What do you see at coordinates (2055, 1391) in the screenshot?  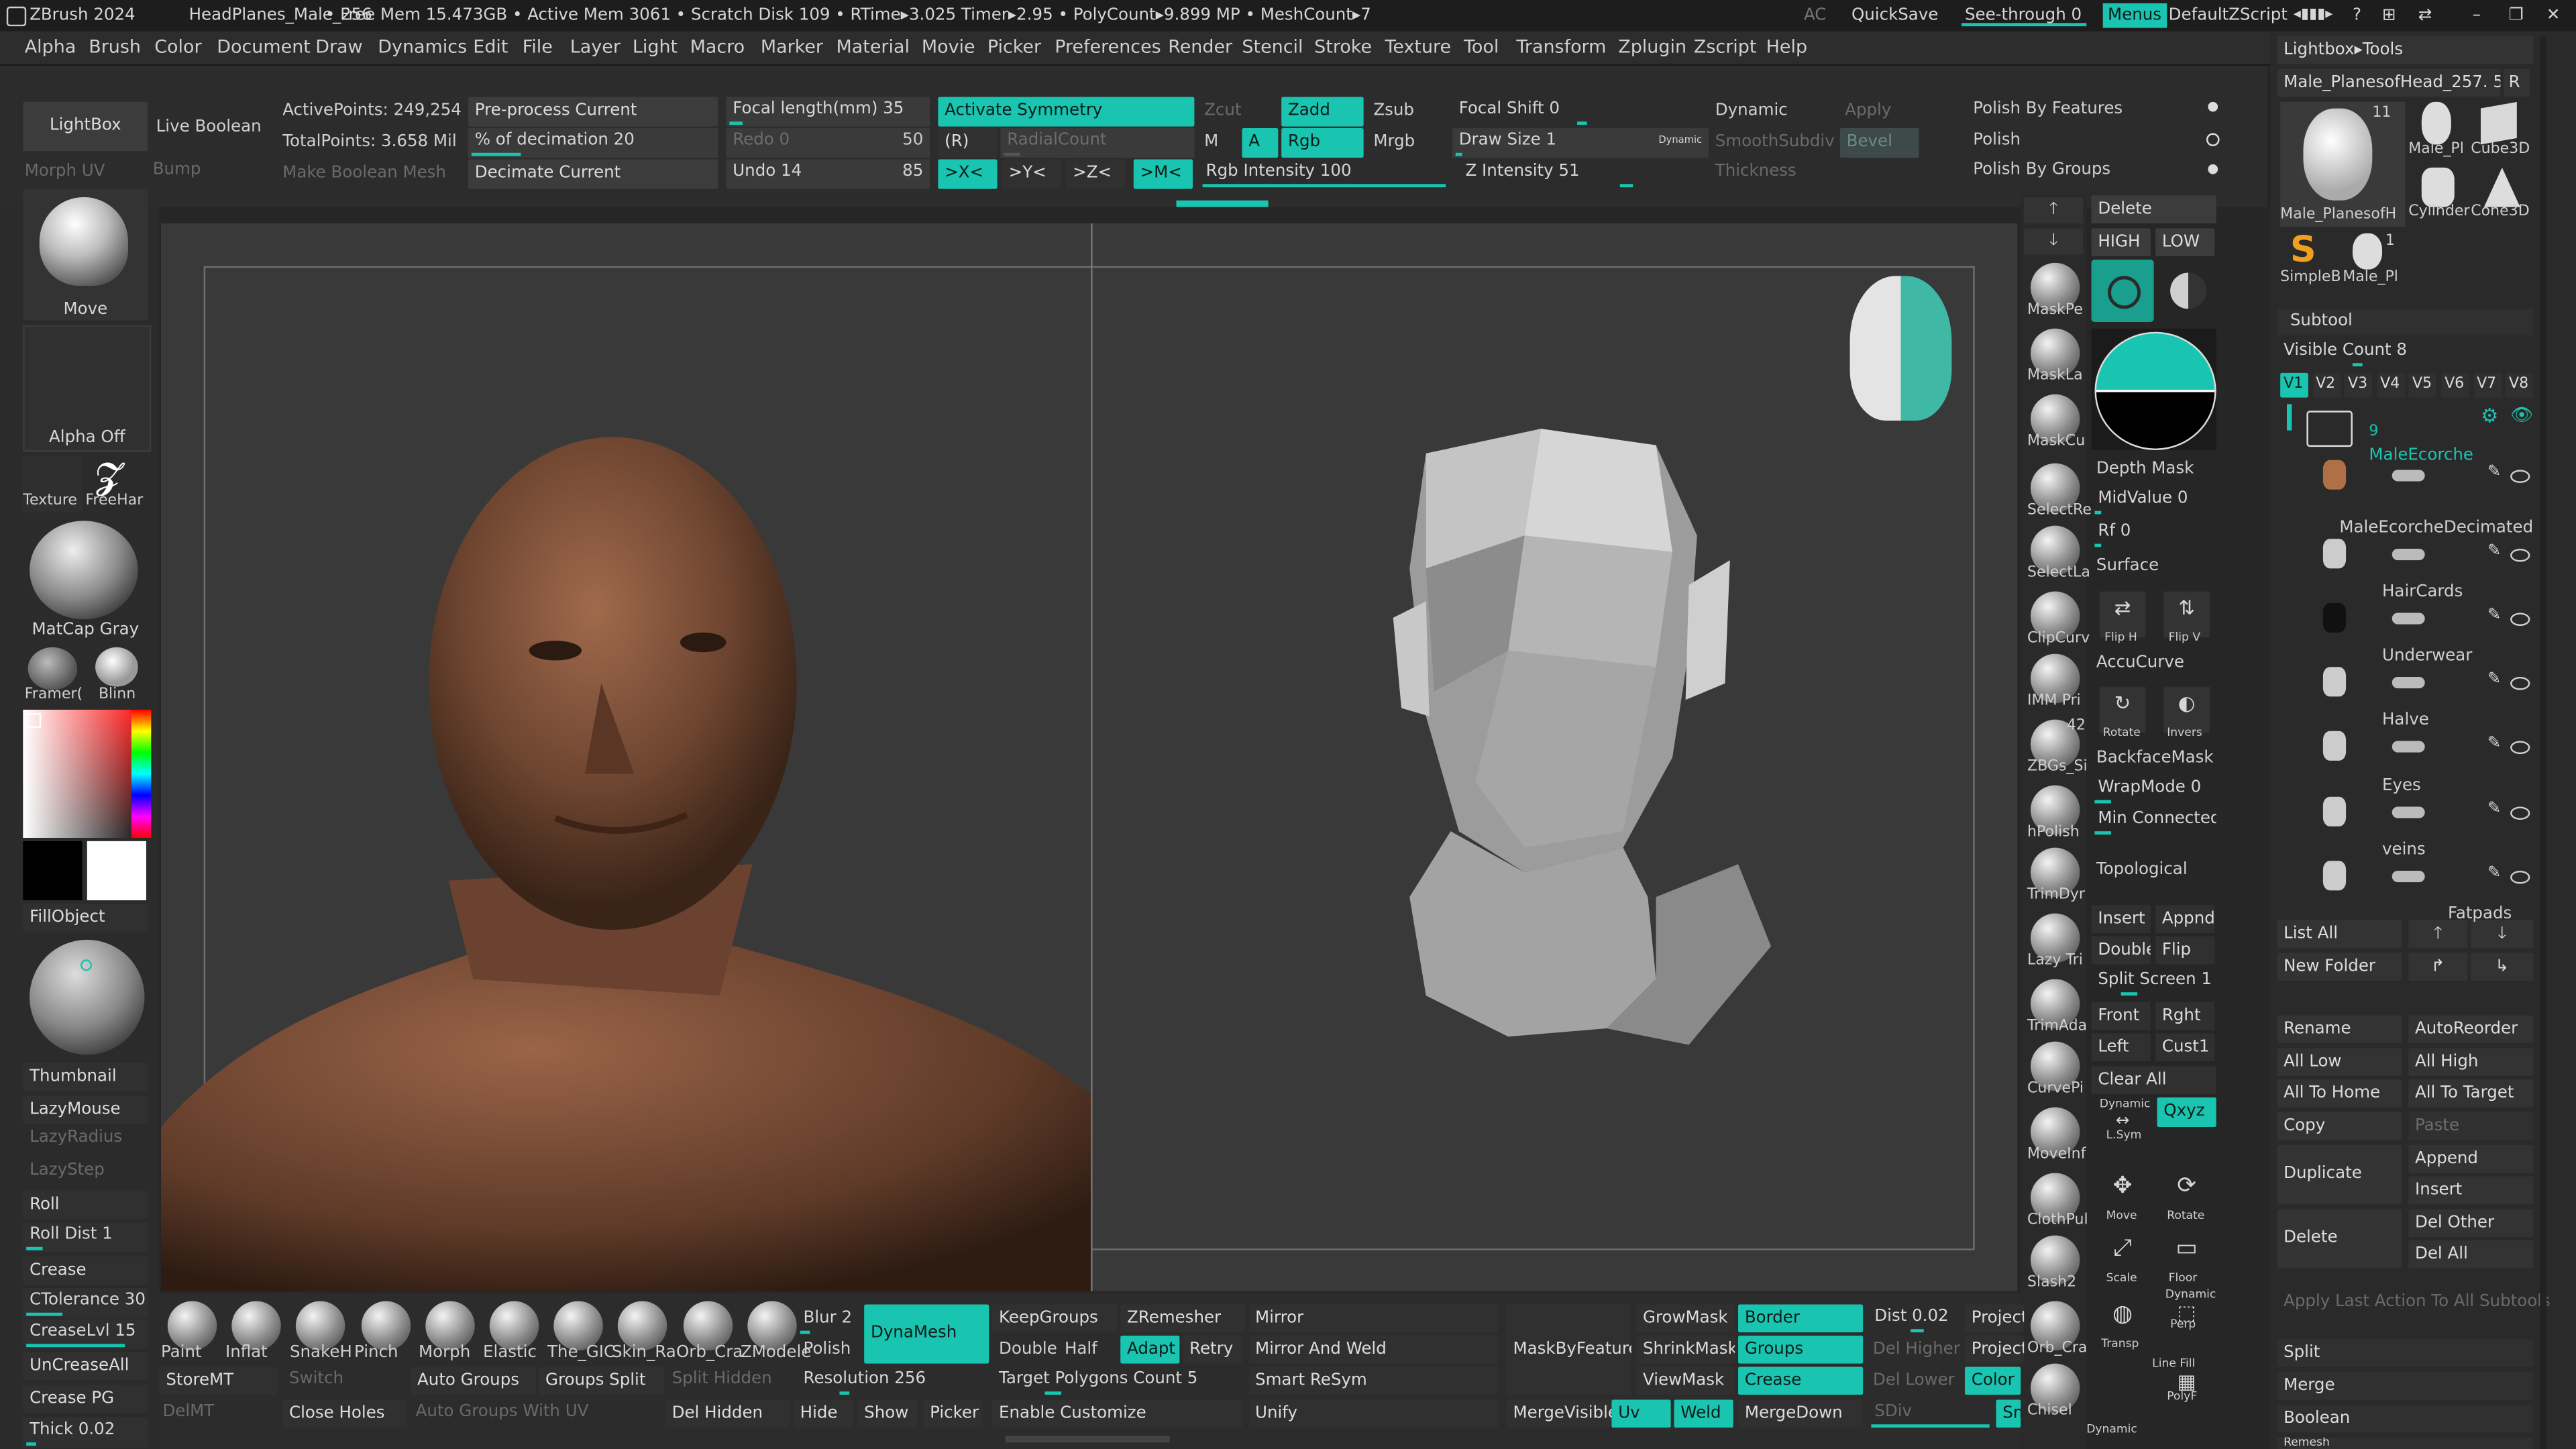 I see `shelf-brush-17: Chisel` at bounding box center [2055, 1391].